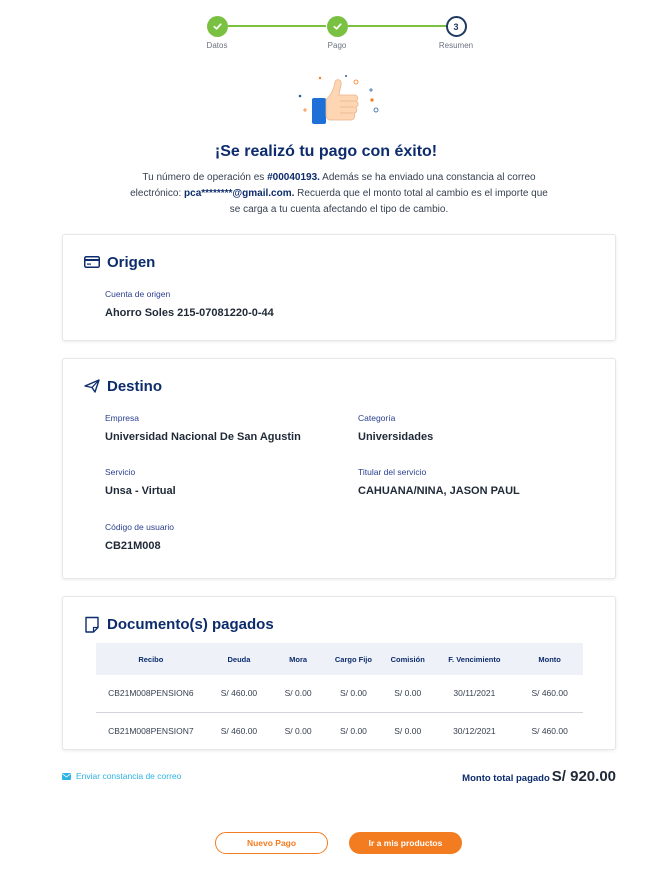 The image size is (652, 876). What do you see at coordinates (140, 491) in the screenshot?
I see `servicio-value: Unsa - Virtual` at bounding box center [140, 491].